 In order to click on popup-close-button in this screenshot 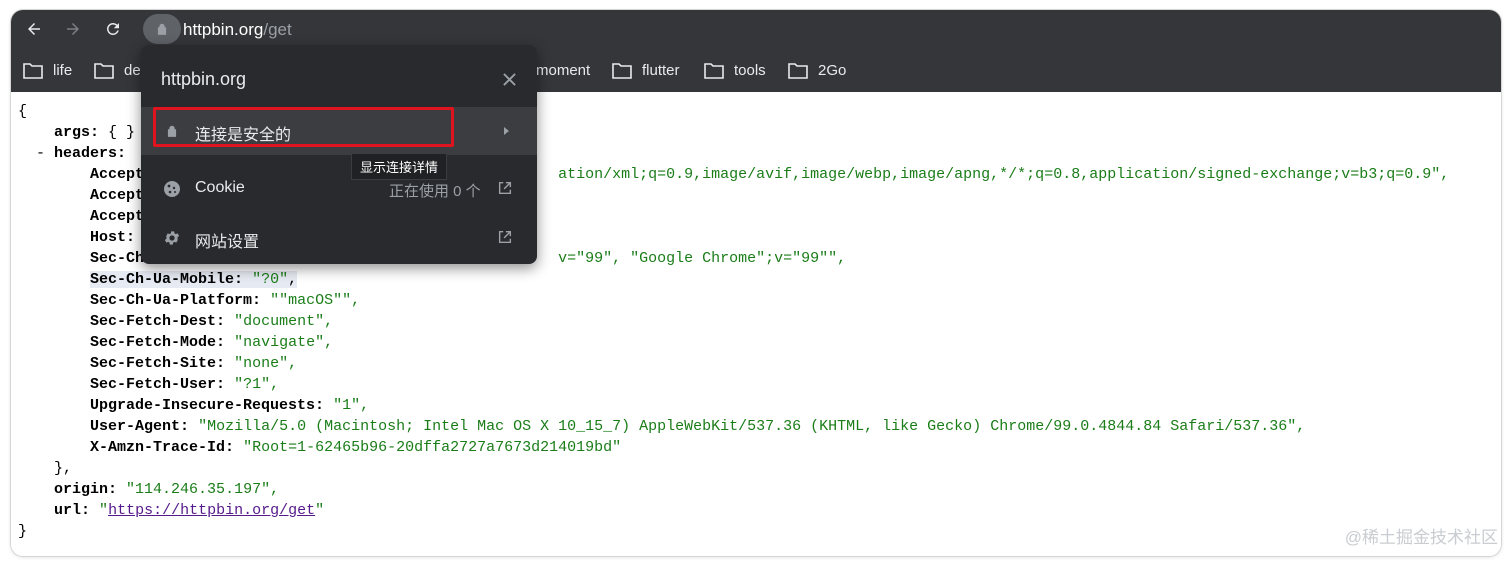, I will do `click(509, 79)`.